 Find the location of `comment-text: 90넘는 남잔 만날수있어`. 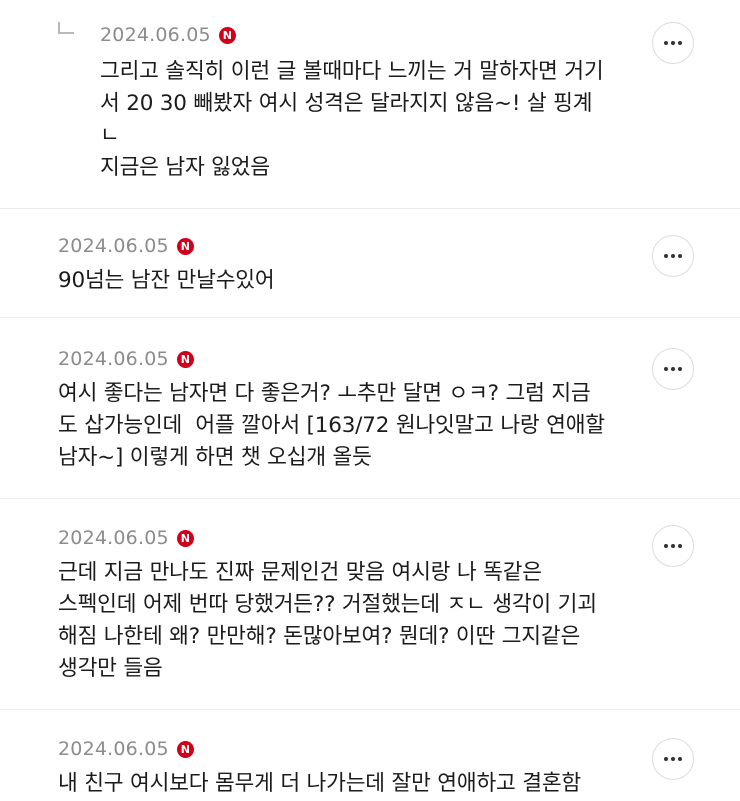

comment-text: 90넘는 남잔 만날수있어 is located at coordinates (166, 280).